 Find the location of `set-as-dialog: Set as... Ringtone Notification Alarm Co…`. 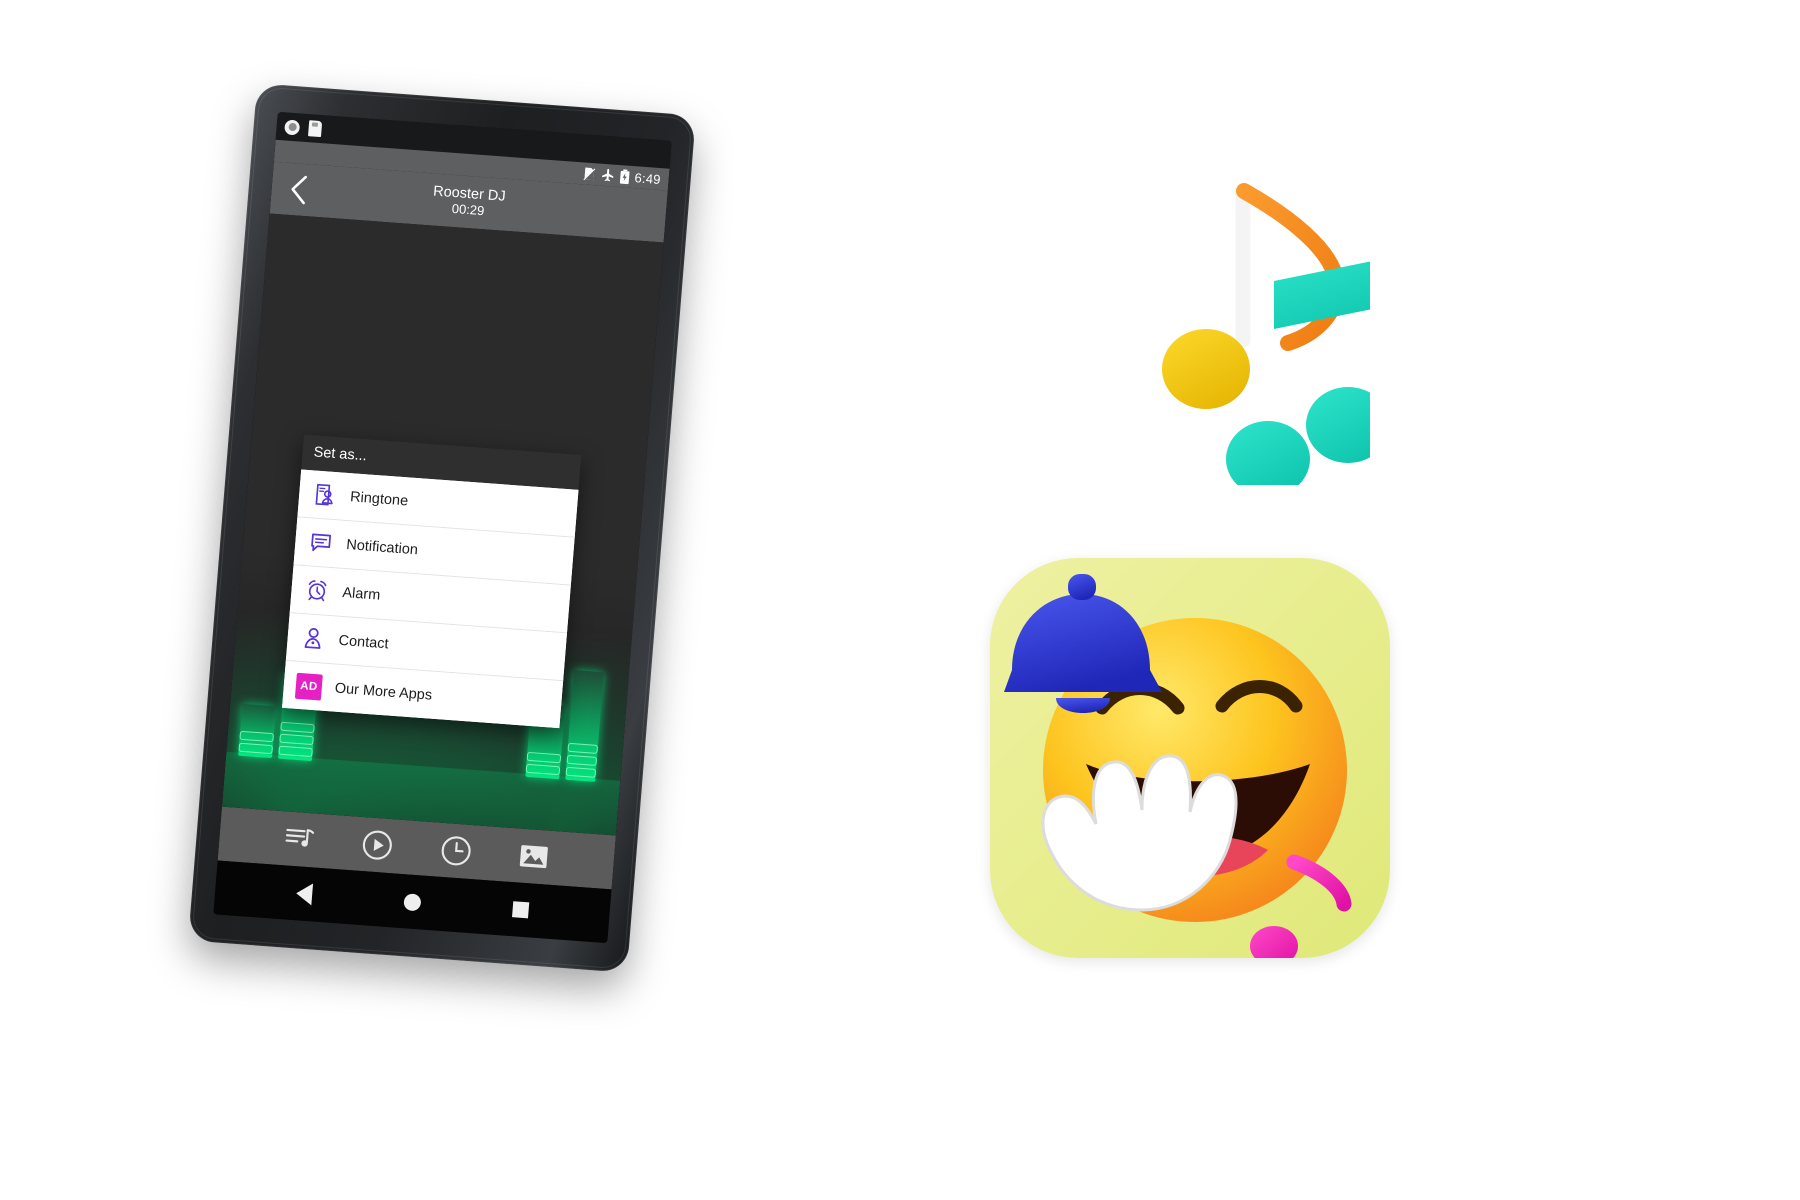

set-as-dialog: Set as... Ringtone Notification Alarm Co… is located at coordinates (432, 581).